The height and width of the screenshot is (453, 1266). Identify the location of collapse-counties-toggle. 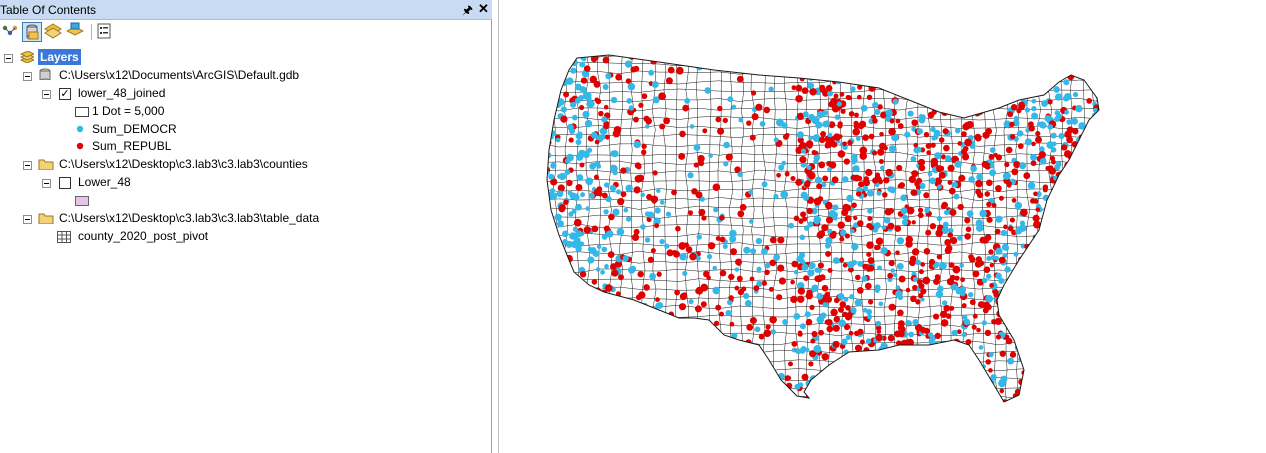
(27, 165).